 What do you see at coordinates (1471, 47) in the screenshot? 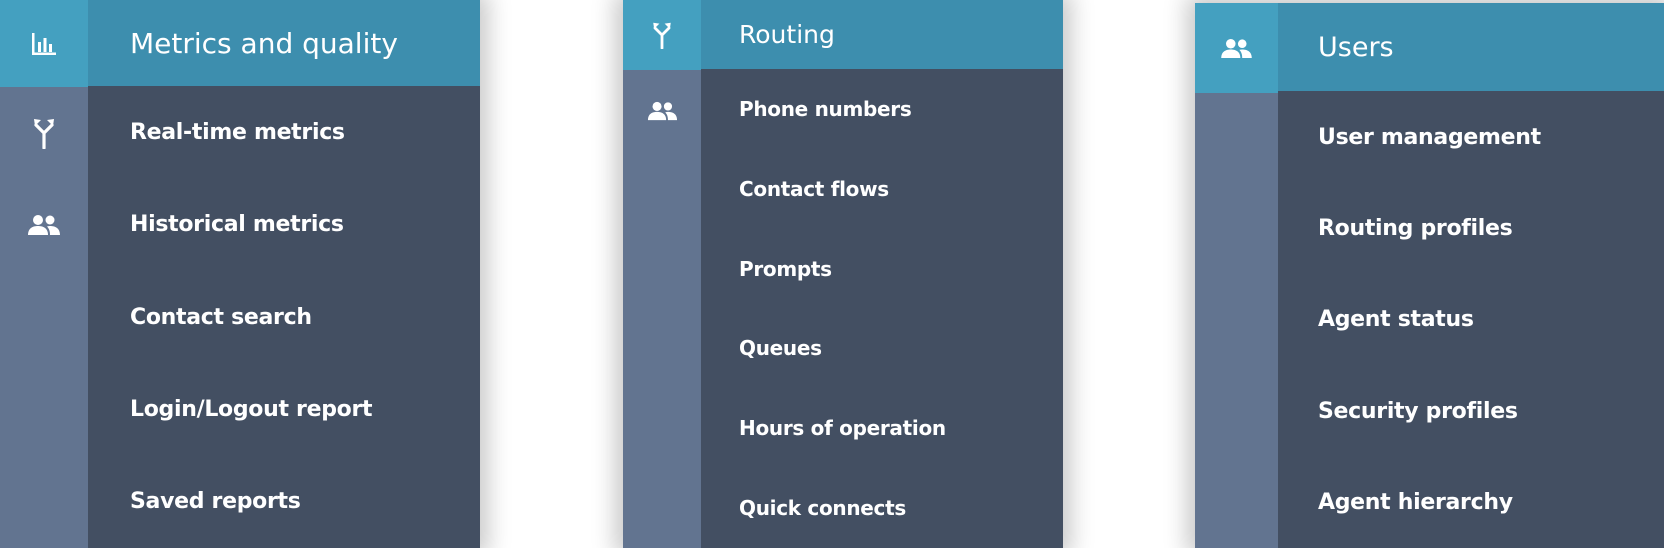
I see `menu-header-users: Users` at bounding box center [1471, 47].